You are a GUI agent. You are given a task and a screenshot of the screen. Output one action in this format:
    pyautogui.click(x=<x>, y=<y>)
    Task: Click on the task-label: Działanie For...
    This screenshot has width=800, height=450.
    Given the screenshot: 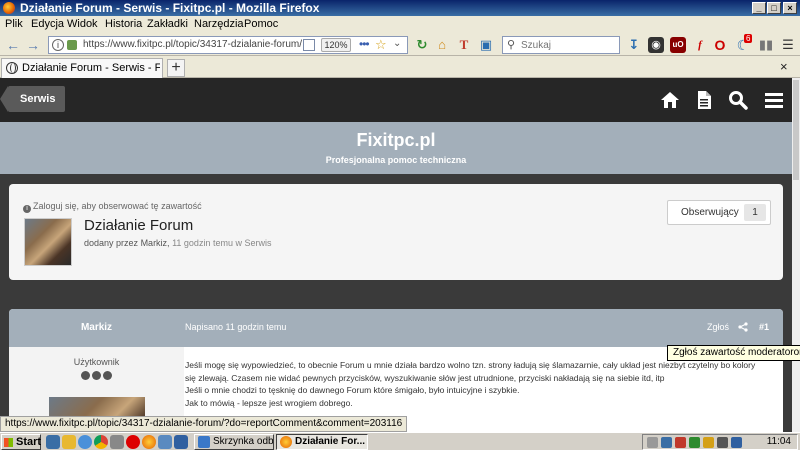 What is the action you would take?
    pyautogui.click(x=330, y=441)
    